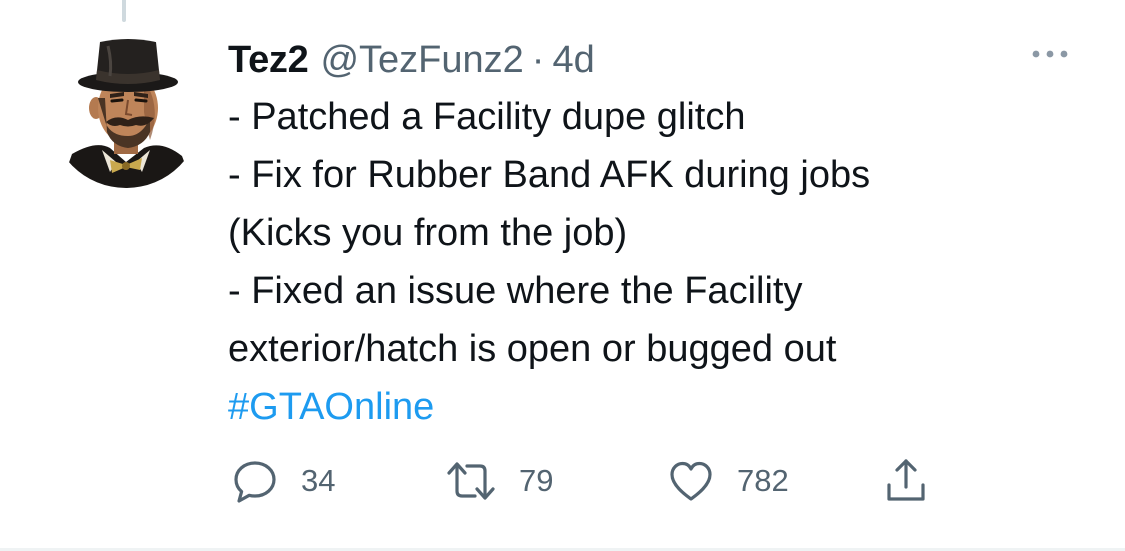 This screenshot has width=1125, height=551. Describe the element at coordinates (653, 407) in the screenshot. I see `hashtag-link: #GTAOnline` at that location.